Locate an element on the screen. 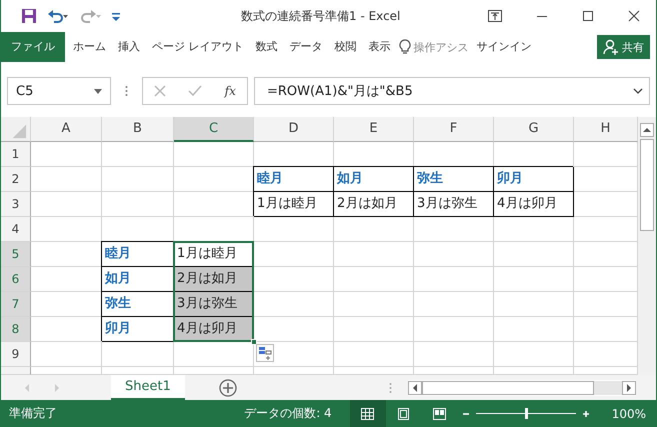  normal-view-button is located at coordinates (368, 413).